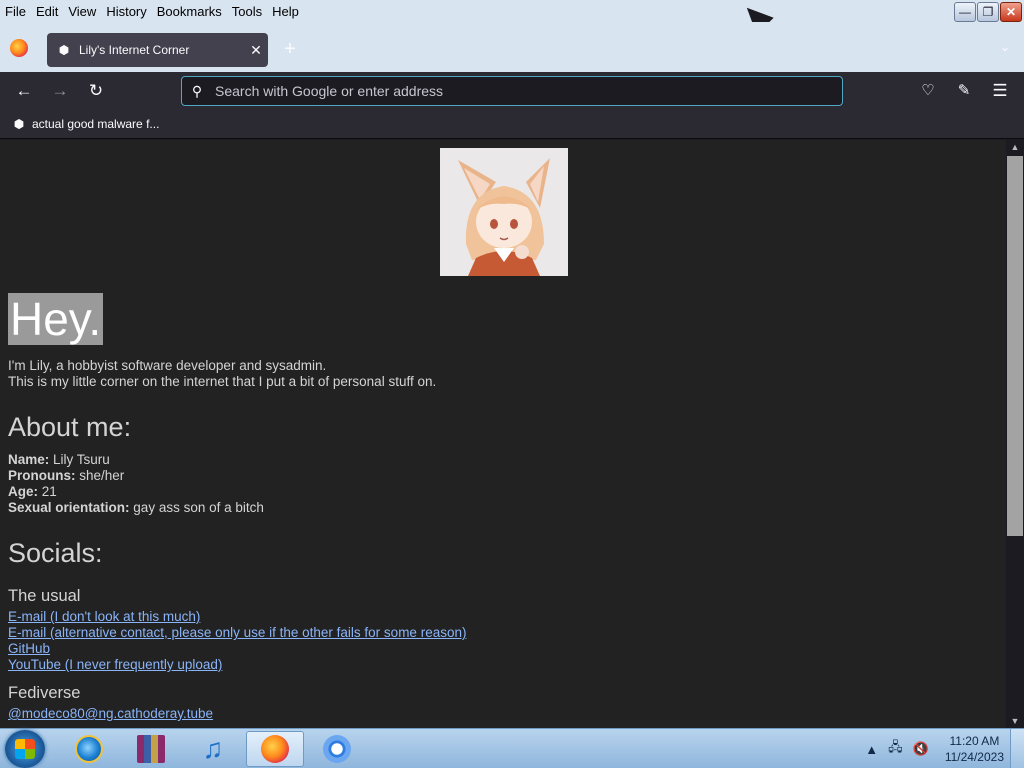  What do you see at coordinates (81, 459) in the screenshot?
I see `about-value: Lily Tsuru` at bounding box center [81, 459].